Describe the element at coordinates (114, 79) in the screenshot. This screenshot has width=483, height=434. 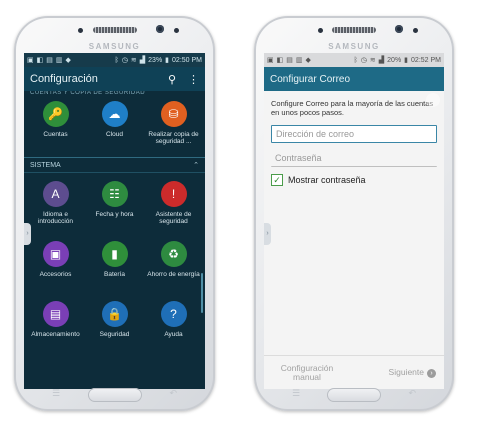
I see `app-bar: Configuración ⚲ ⋮` at that location.